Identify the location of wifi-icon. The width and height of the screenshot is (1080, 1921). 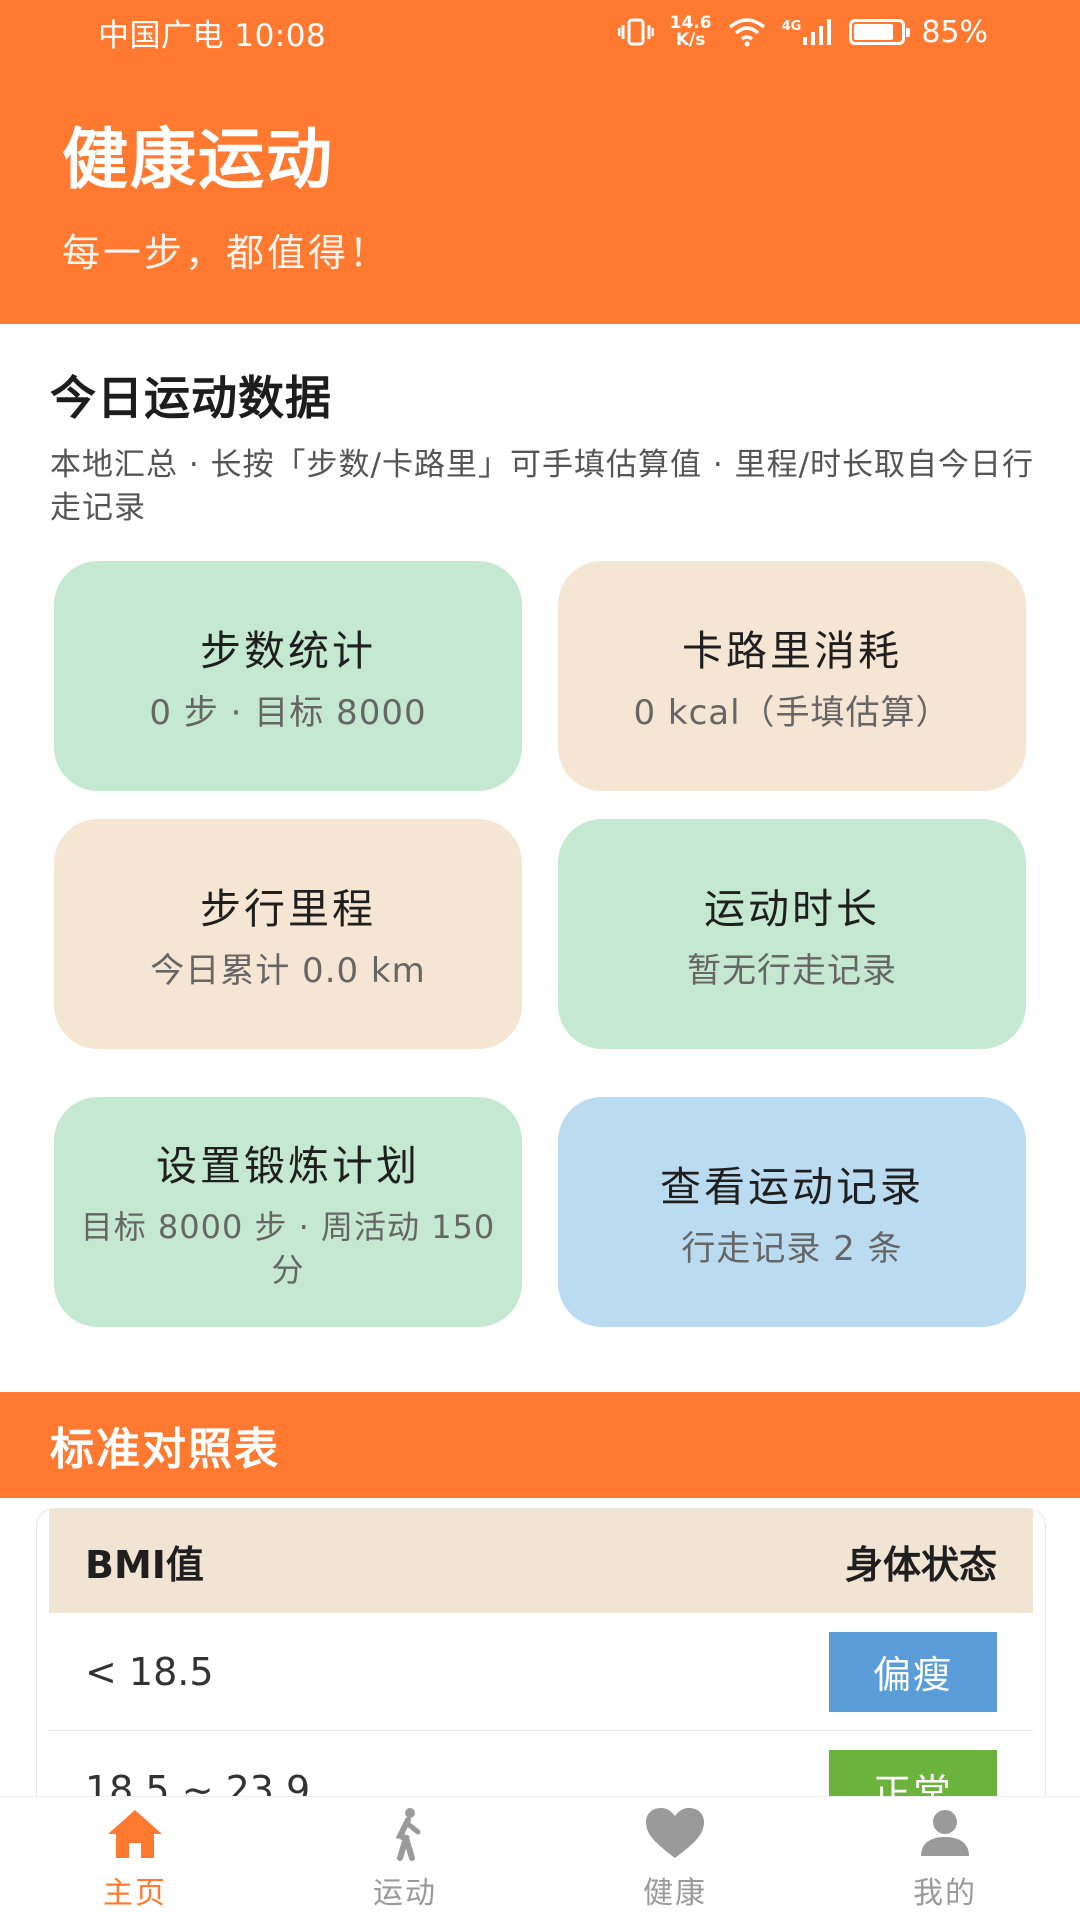
(746, 32).